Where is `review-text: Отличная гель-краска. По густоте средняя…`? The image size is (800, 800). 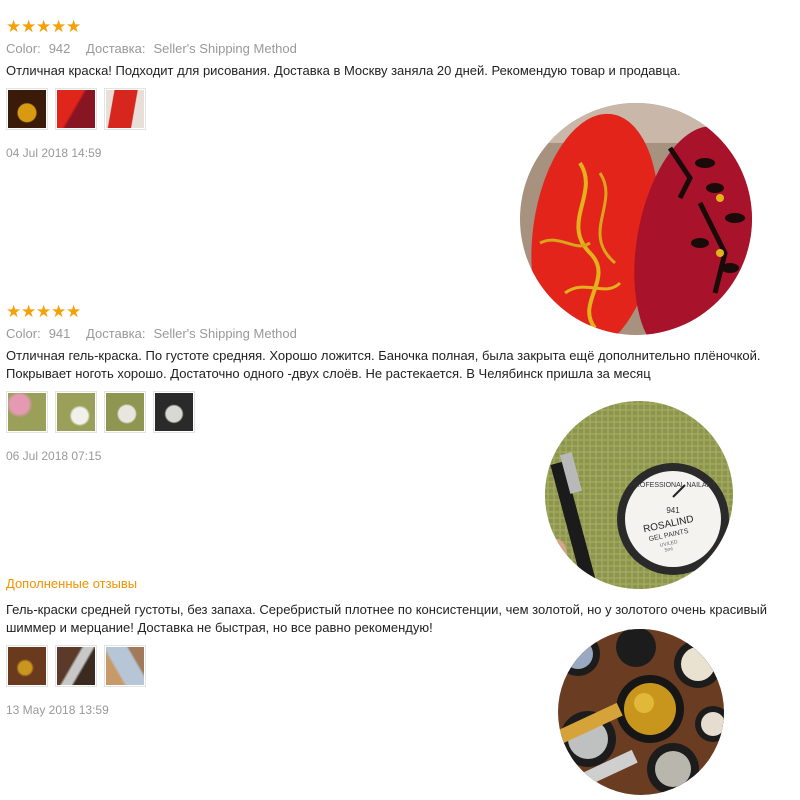 review-text: Отличная гель-краска. По густоте средняя… is located at coordinates (383, 364).